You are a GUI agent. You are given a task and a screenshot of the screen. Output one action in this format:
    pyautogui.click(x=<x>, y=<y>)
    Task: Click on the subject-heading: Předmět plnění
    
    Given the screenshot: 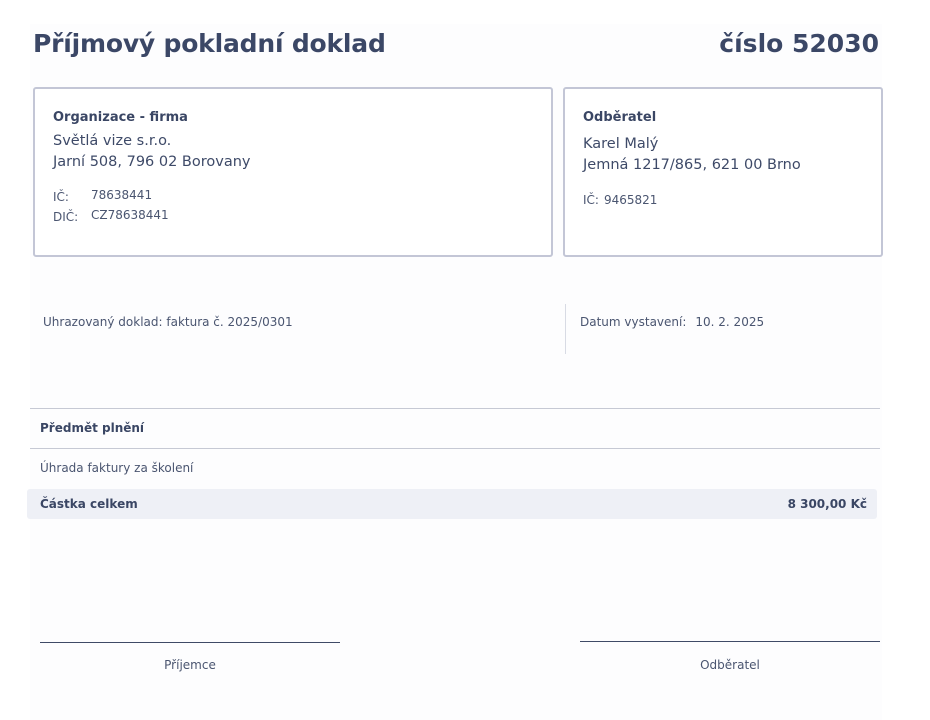 What is the action you would take?
    pyautogui.click(x=92, y=428)
    